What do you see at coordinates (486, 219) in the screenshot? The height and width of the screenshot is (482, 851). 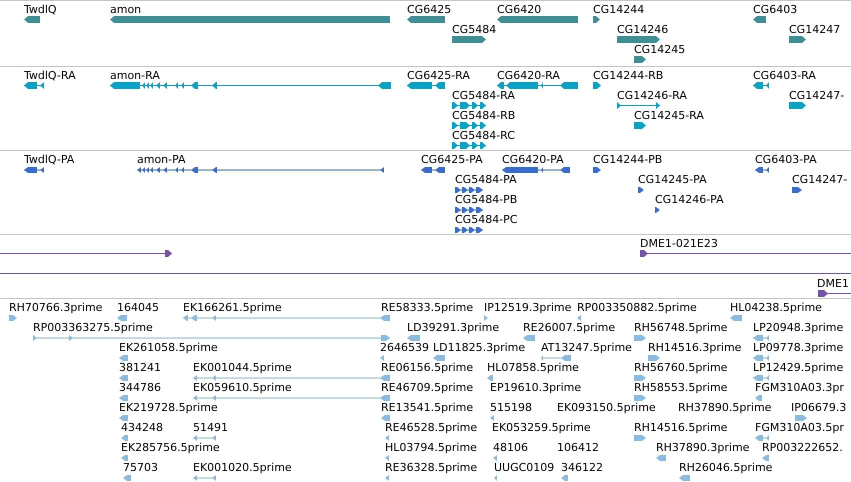 I see `feature-label: CG5484-PC` at bounding box center [486, 219].